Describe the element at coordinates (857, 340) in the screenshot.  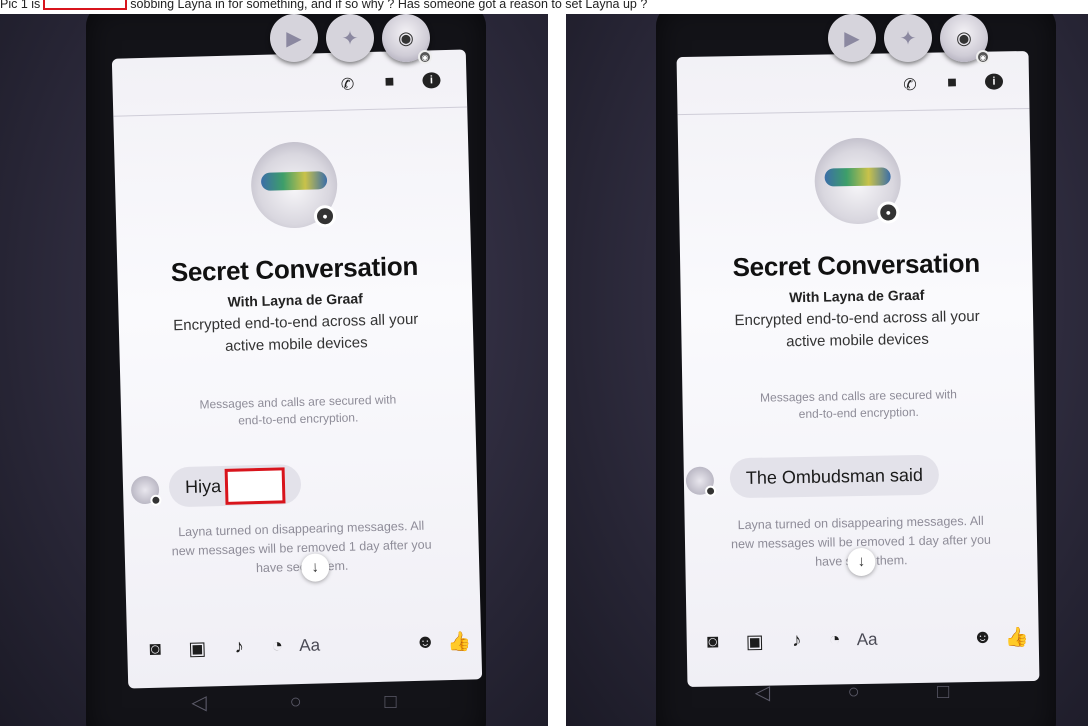
I see `encrypted-notice-line-2: active mobile devices` at that location.